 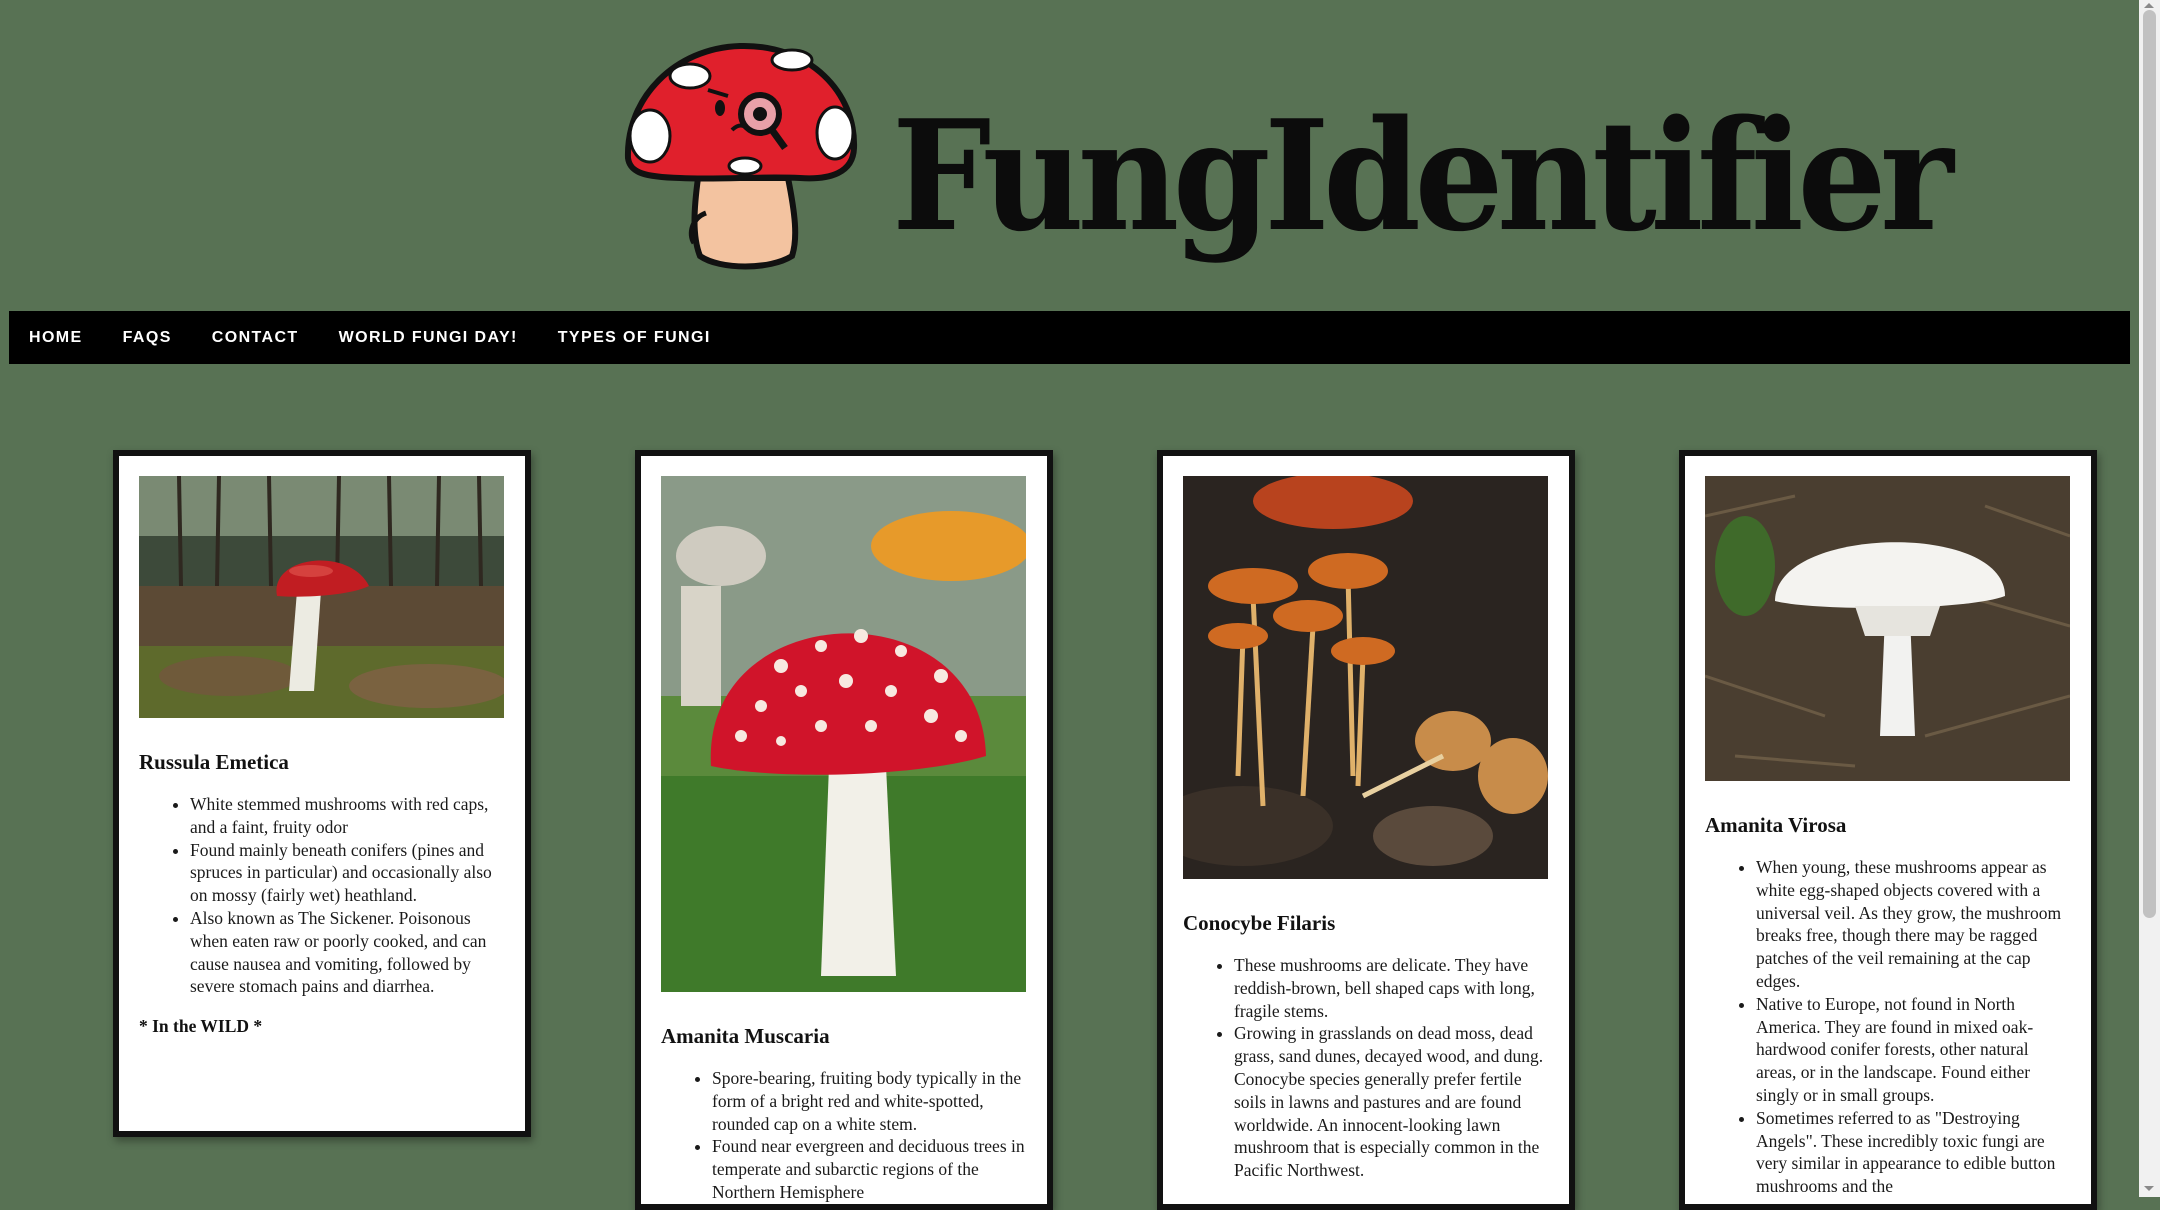 I want to click on nav-item-contact: CONTACT, so click(x=255, y=338).